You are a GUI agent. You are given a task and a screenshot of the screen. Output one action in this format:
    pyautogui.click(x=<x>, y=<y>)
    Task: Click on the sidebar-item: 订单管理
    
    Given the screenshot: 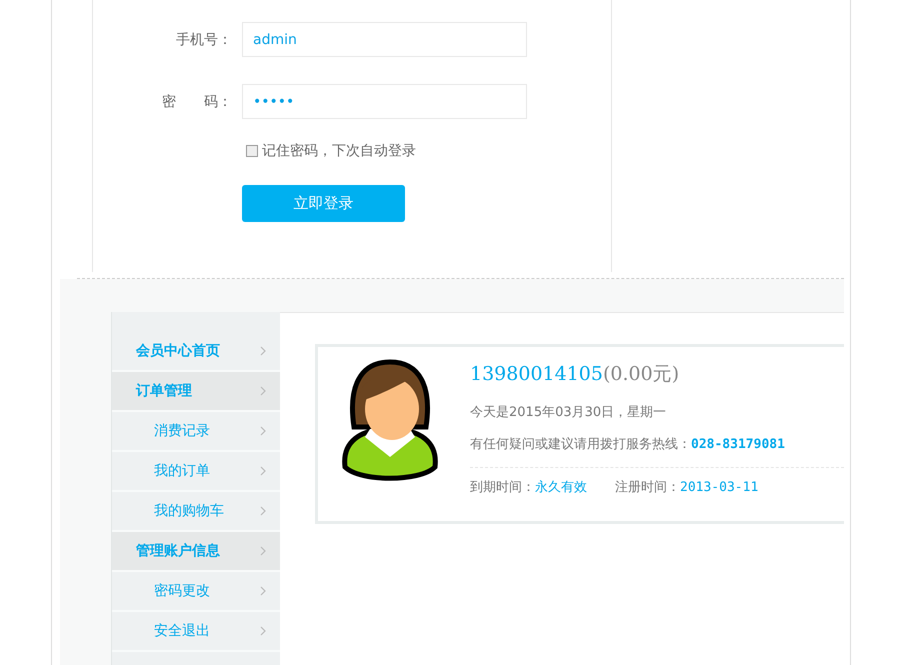 What is the action you would take?
    pyautogui.click(x=196, y=392)
    